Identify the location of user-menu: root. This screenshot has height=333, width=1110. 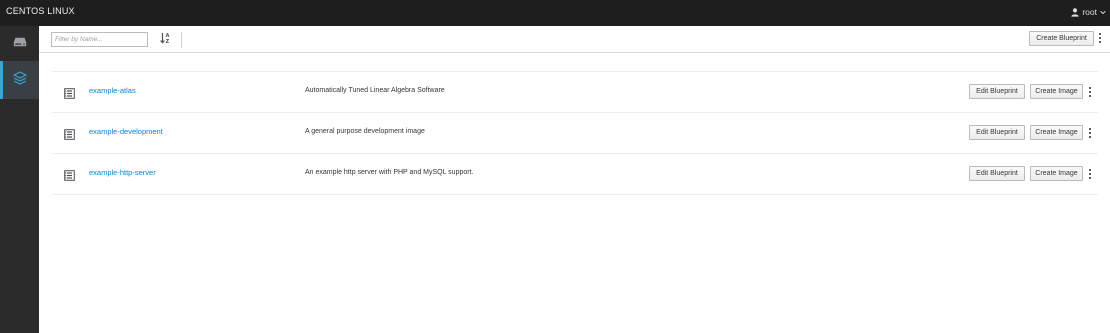
(1088, 12).